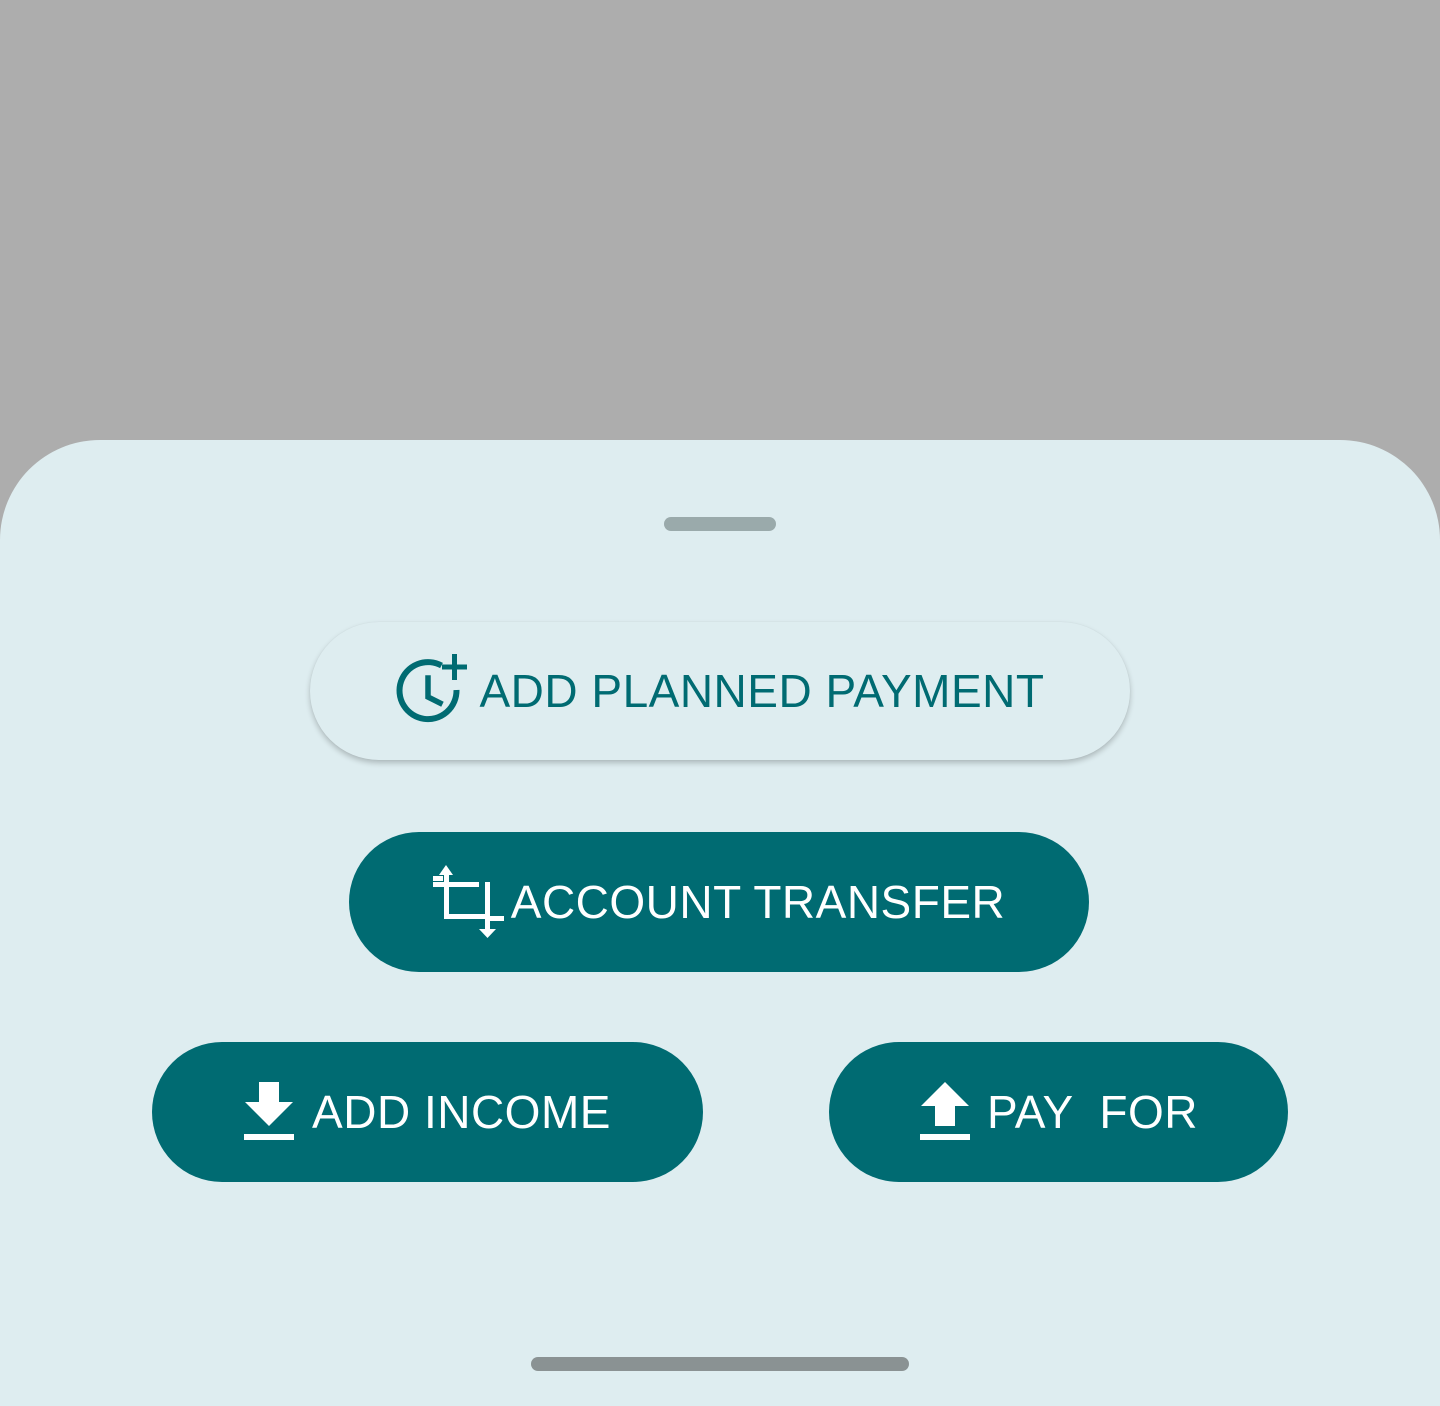  I want to click on transfer-crop-icon, so click(468, 902).